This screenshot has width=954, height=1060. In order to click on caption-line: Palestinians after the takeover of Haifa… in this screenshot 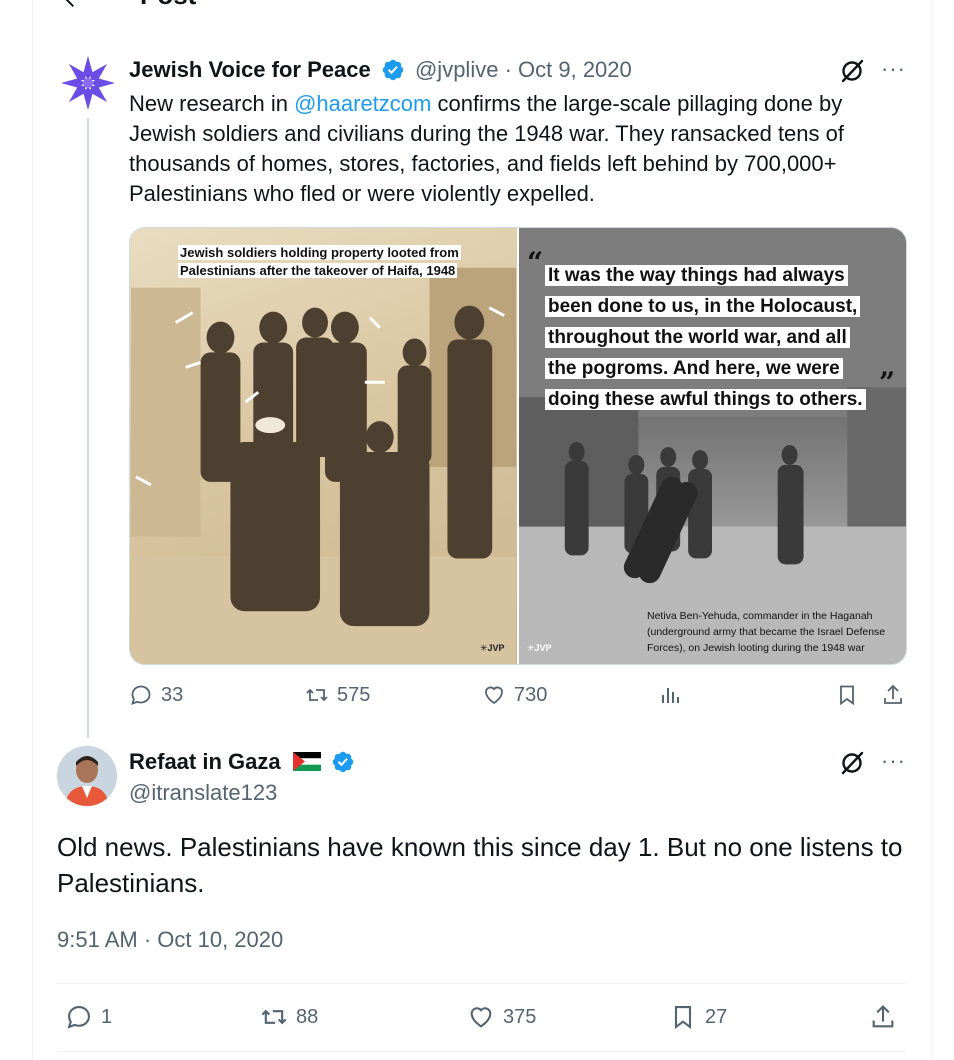, I will do `click(318, 270)`.